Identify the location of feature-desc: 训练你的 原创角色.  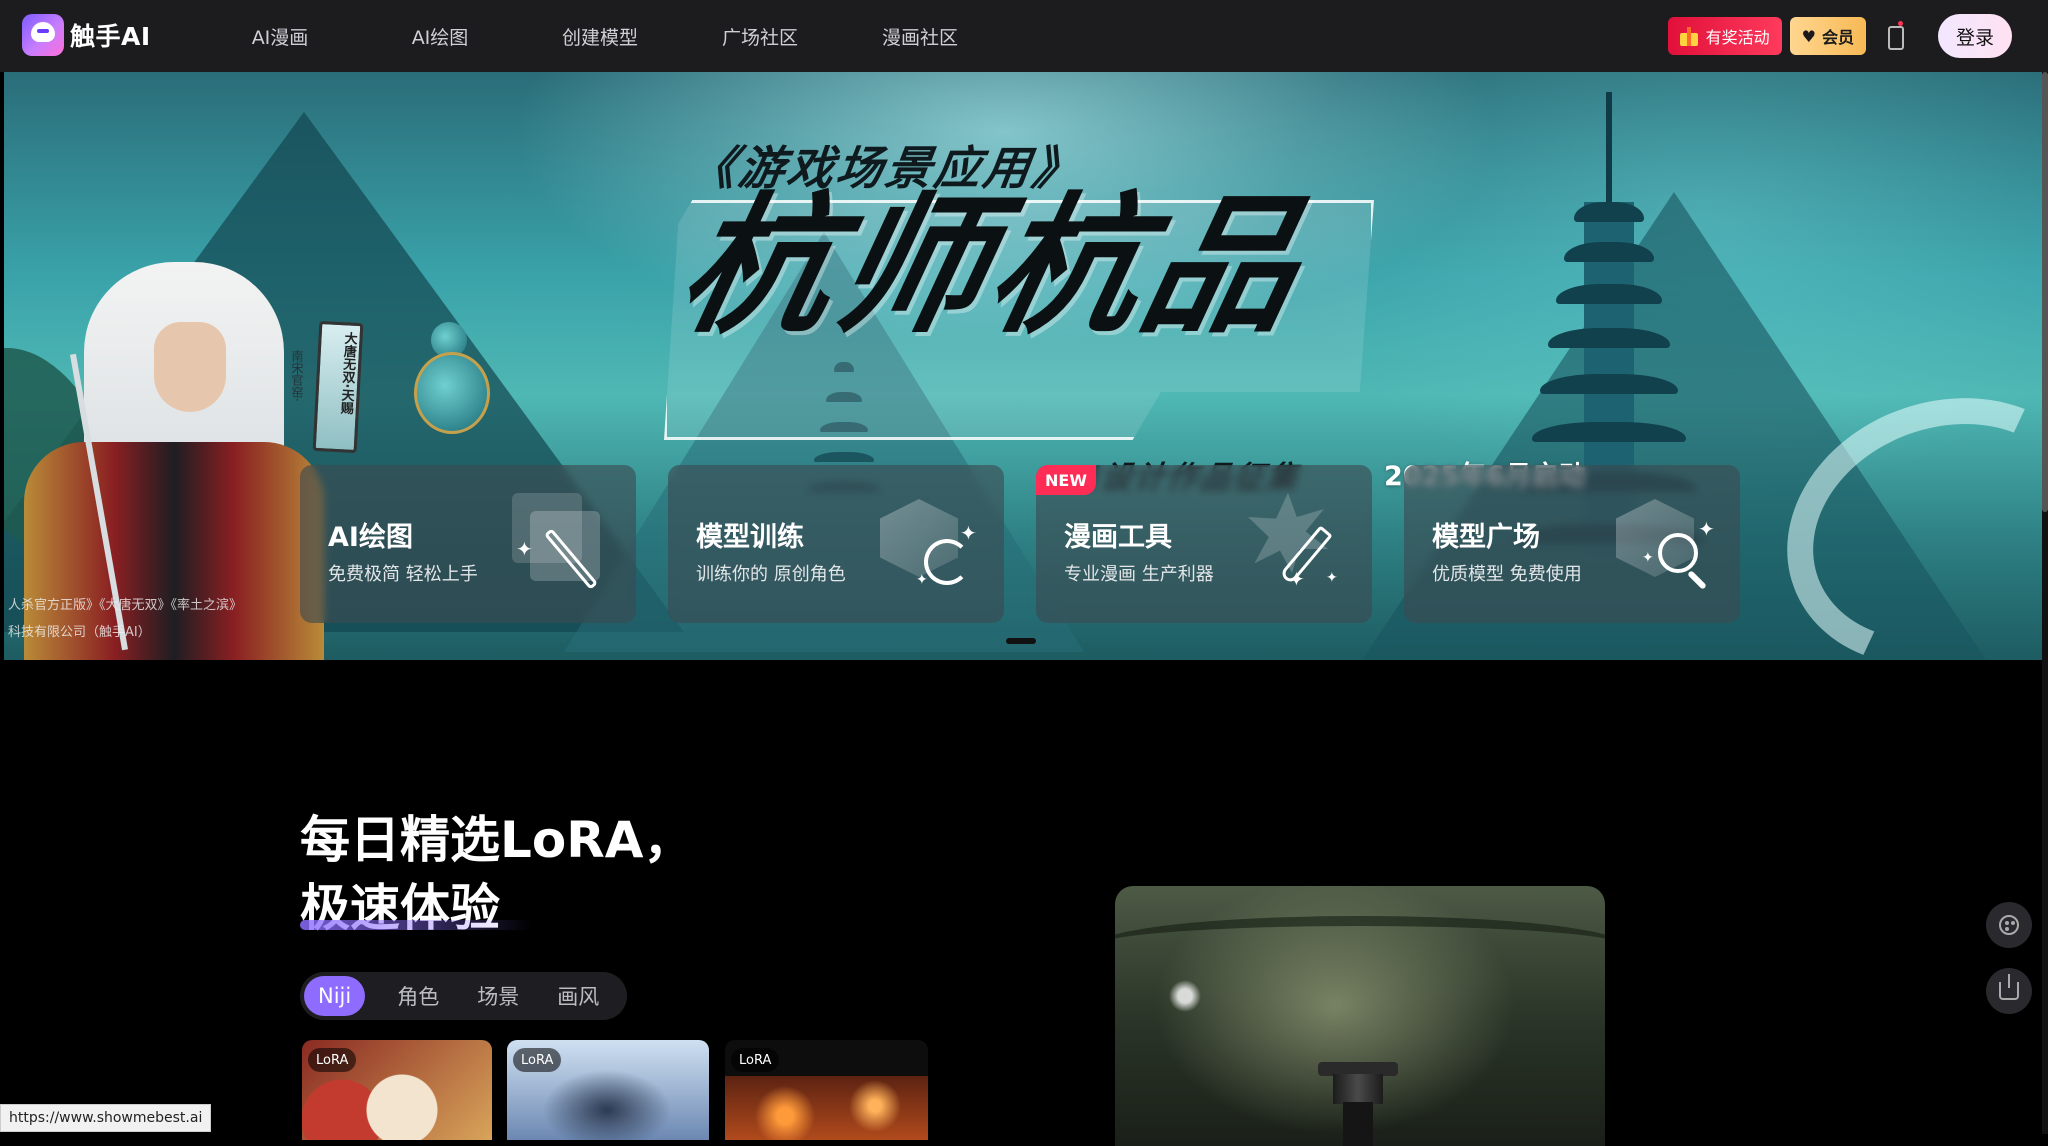
(771, 574).